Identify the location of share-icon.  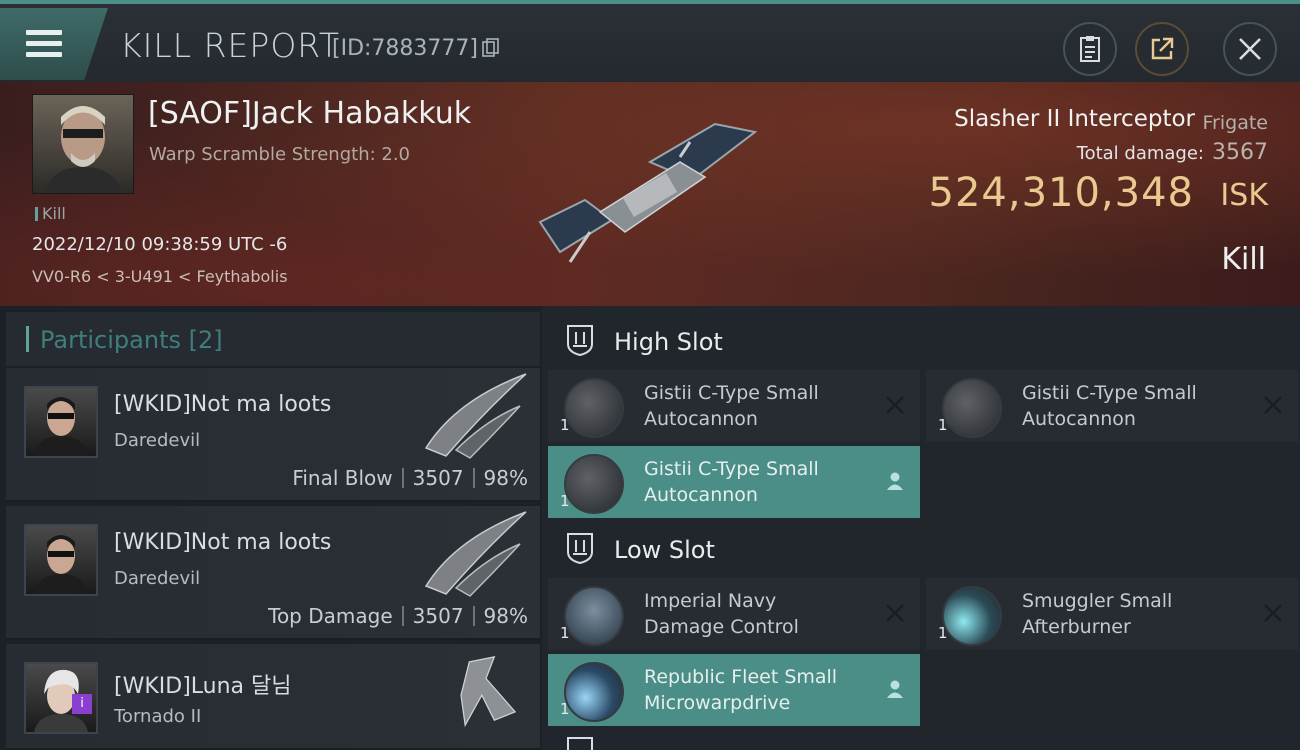
(1162, 48).